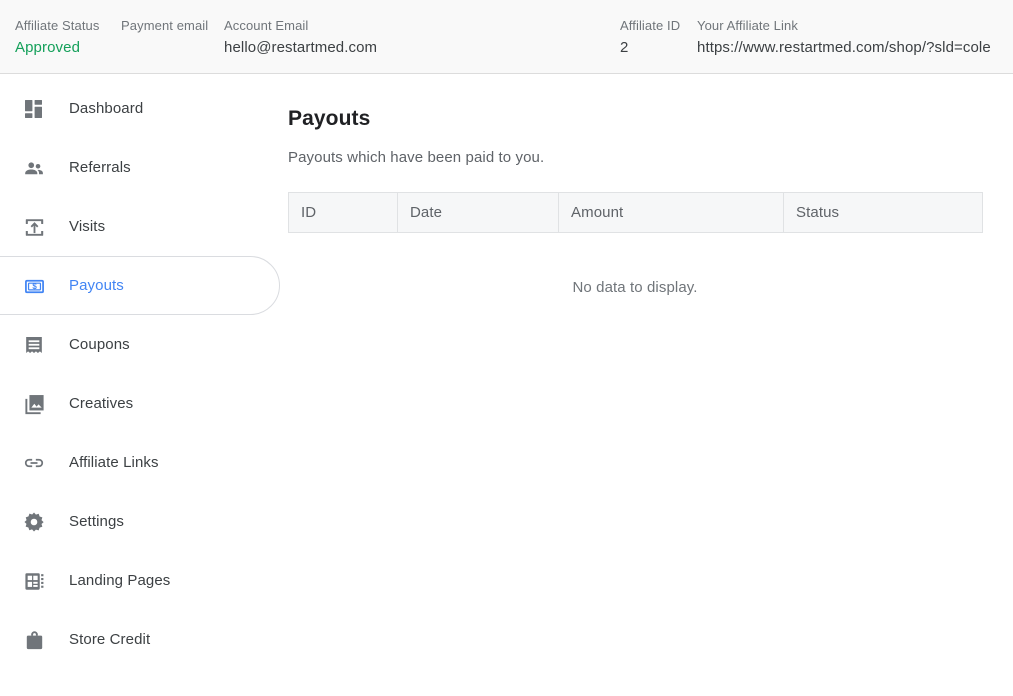 This screenshot has height=696, width=1013. I want to click on payouts-table: ID Date Amount Status, so click(635, 212).